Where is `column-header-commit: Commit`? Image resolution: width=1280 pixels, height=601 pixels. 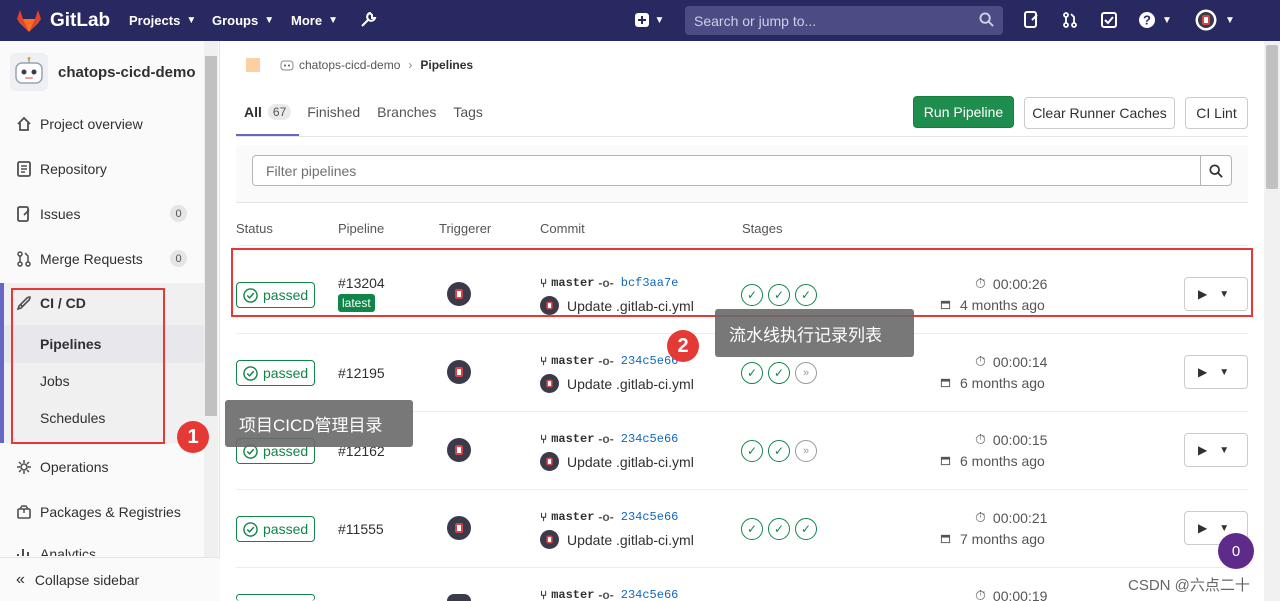 column-header-commit: Commit is located at coordinates (562, 228).